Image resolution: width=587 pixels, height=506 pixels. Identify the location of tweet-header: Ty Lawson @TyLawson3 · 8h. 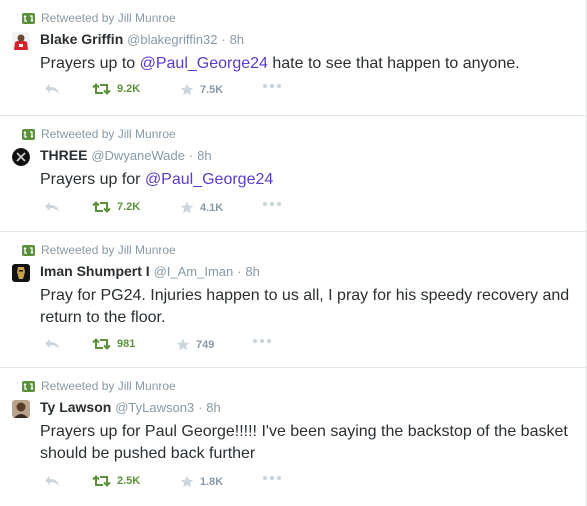
(130, 407).